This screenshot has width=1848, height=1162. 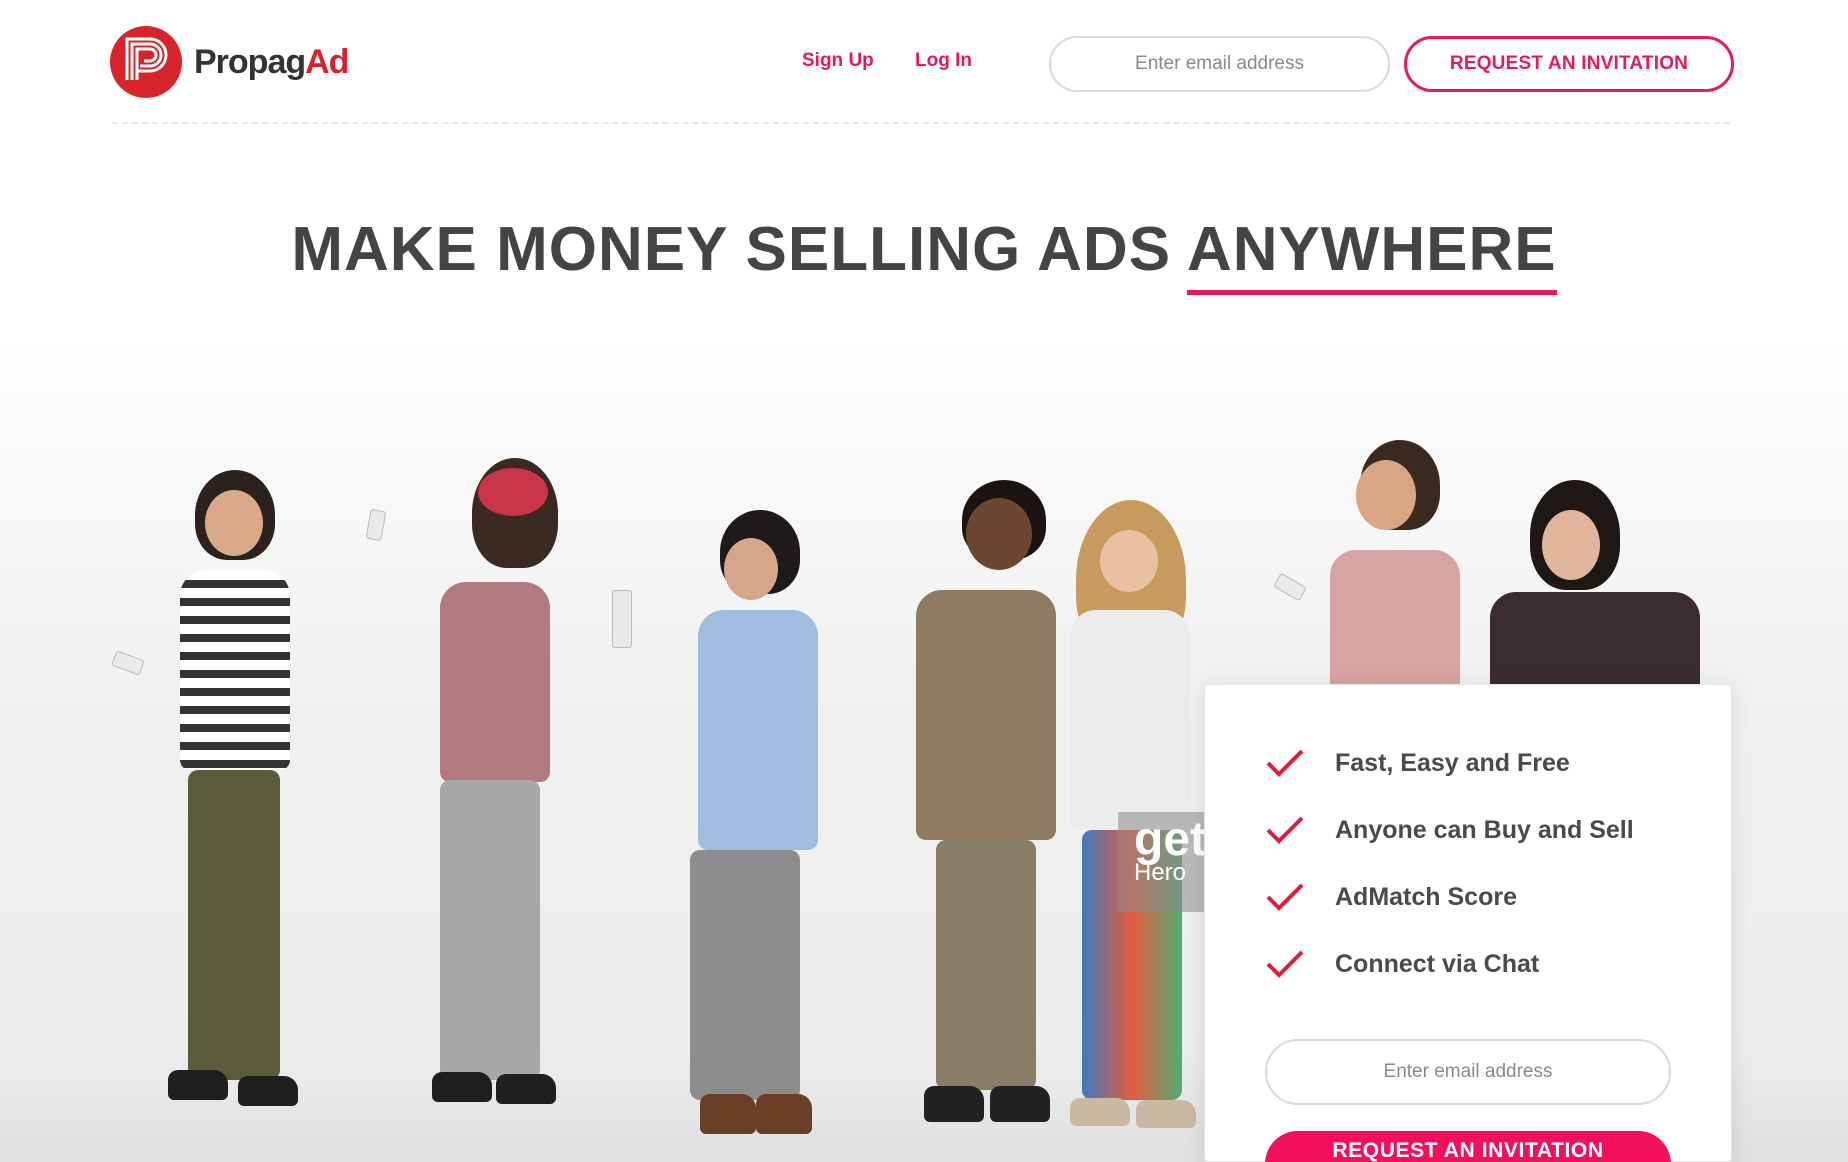 I want to click on header-divider, so click(x=921, y=123).